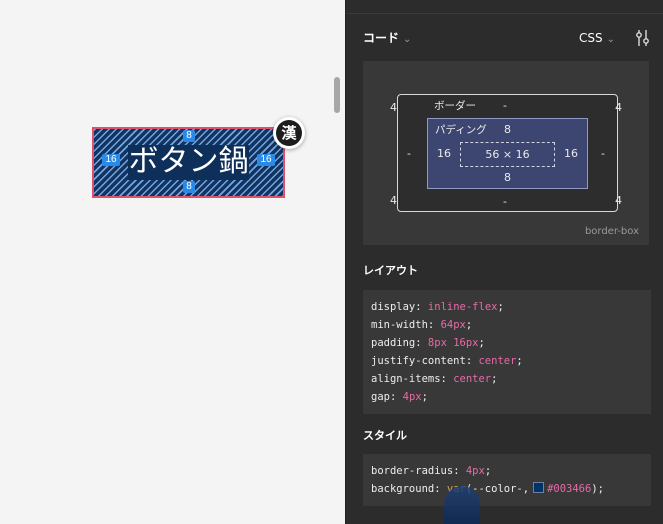  What do you see at coordinates (385, 435) in the screenshot?
I see `style-section-title: スタイル` at bounding box center [385, 435].